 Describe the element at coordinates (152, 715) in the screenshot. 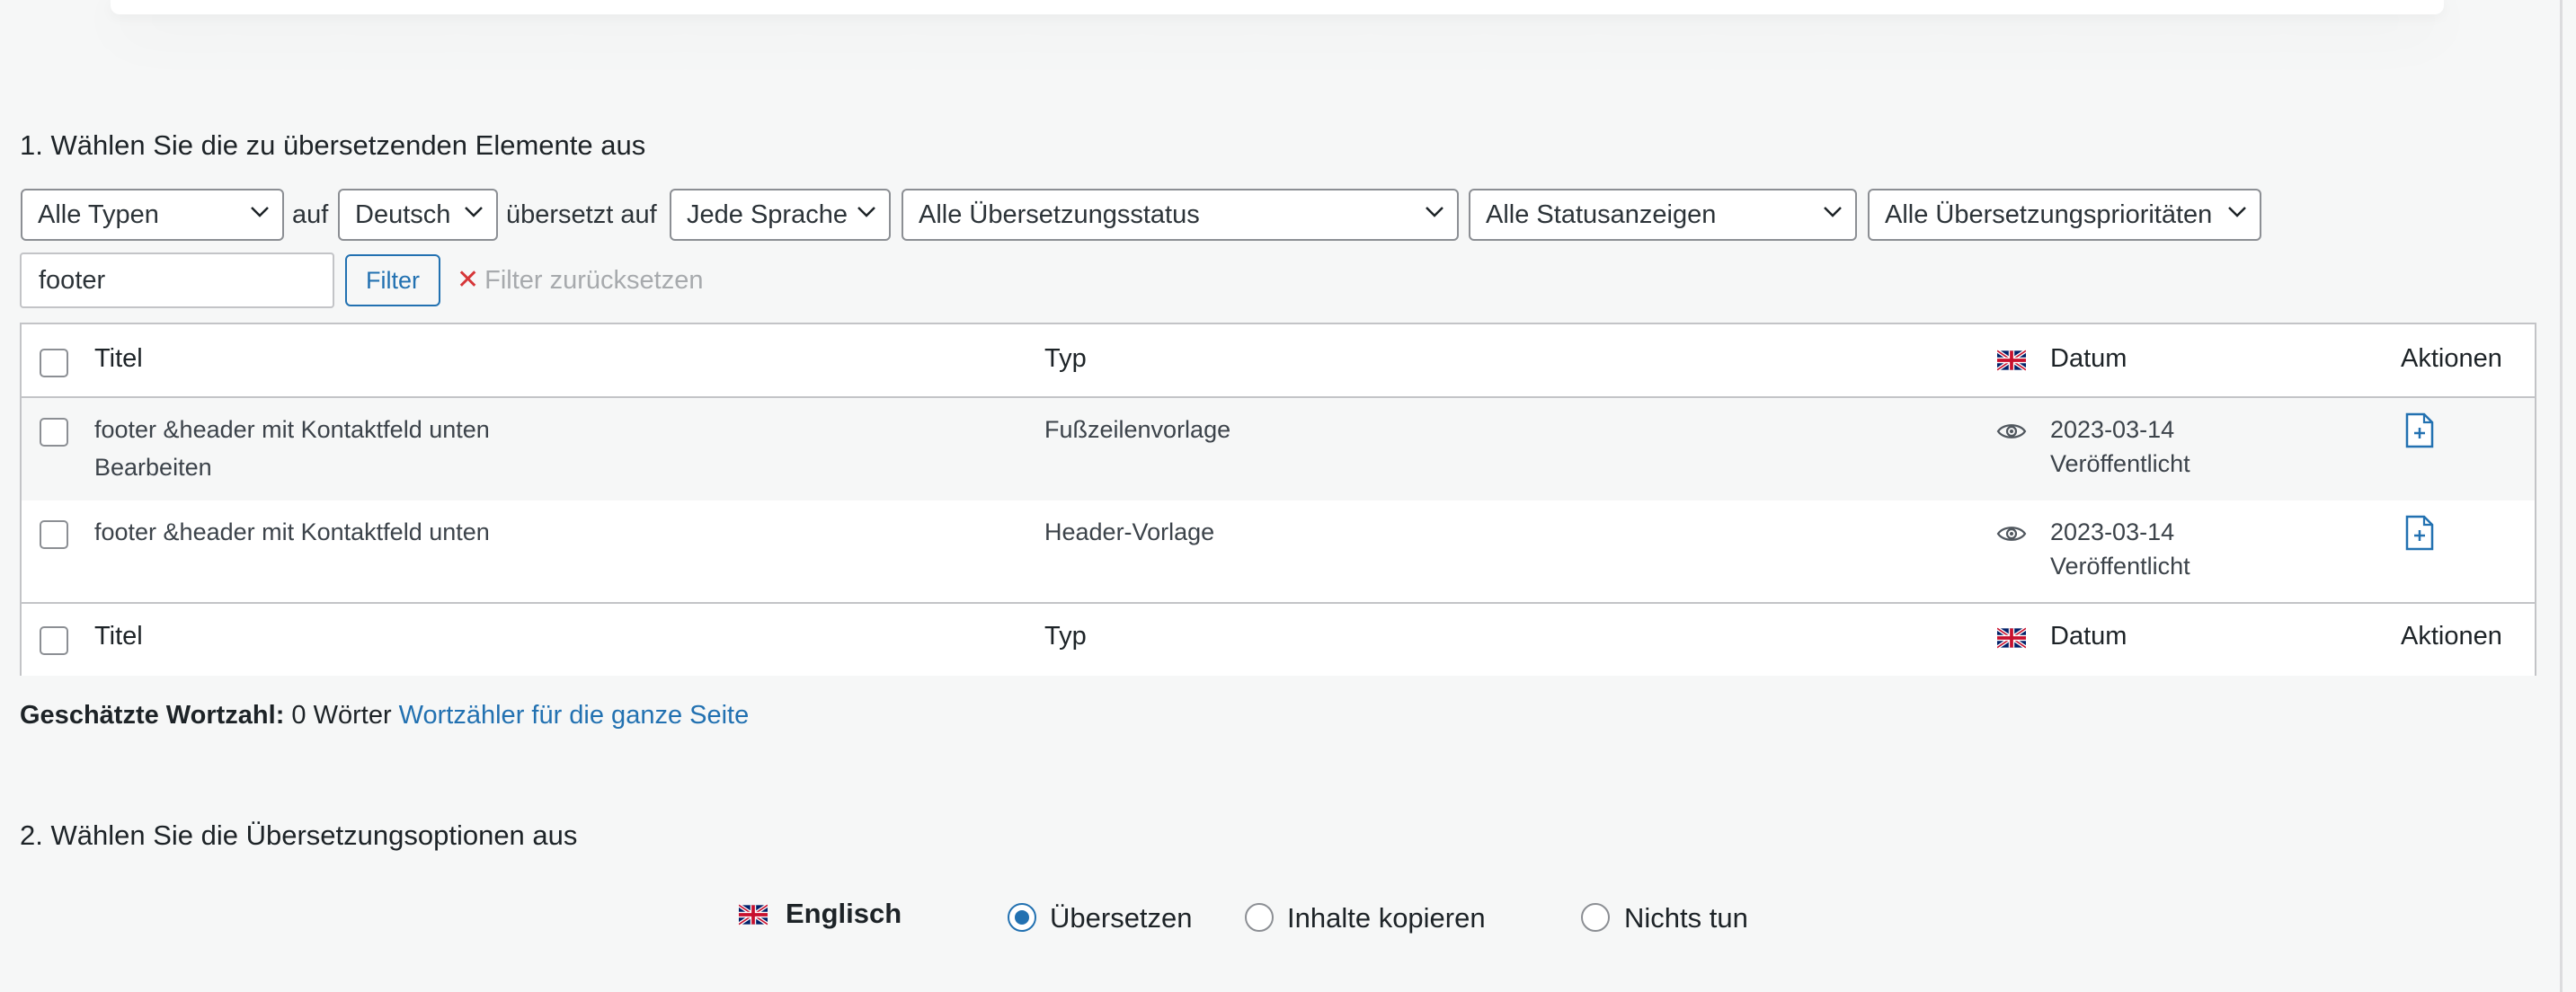

I see `word-count-label: Geschätzte Wortzahl:` at that location.